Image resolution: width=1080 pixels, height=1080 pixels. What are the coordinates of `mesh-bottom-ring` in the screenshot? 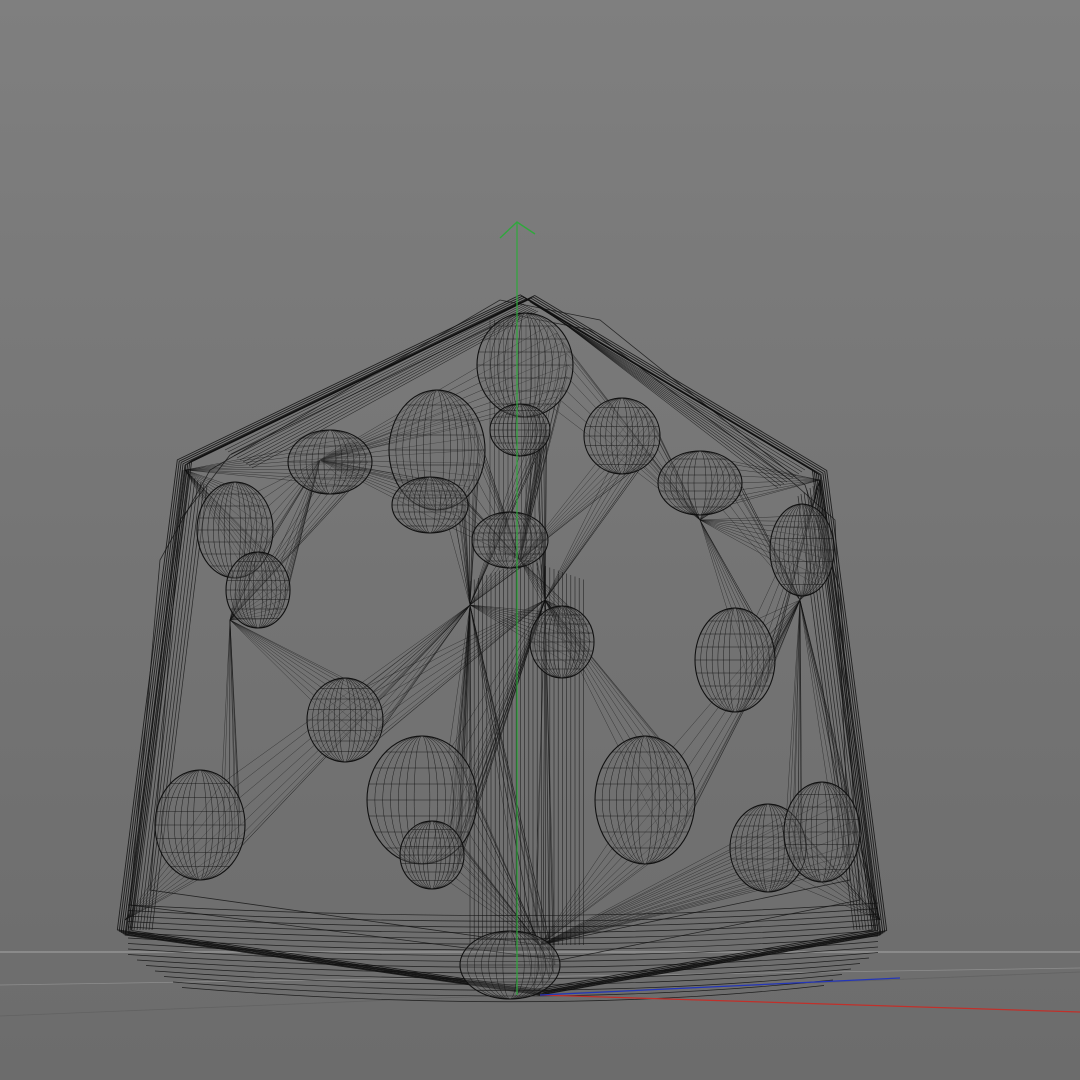 It's located at (503, 909).